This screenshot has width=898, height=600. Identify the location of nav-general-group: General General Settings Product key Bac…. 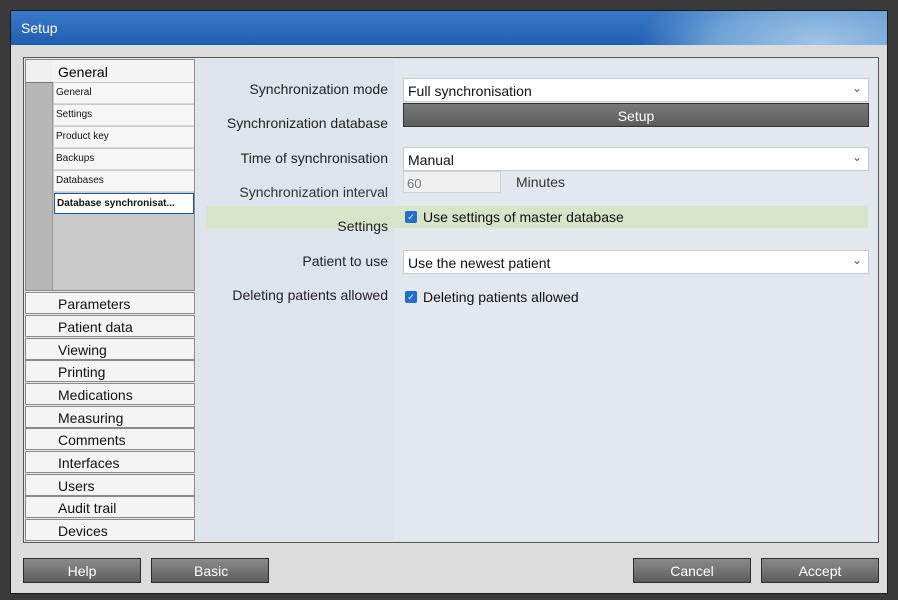
(110, 175).